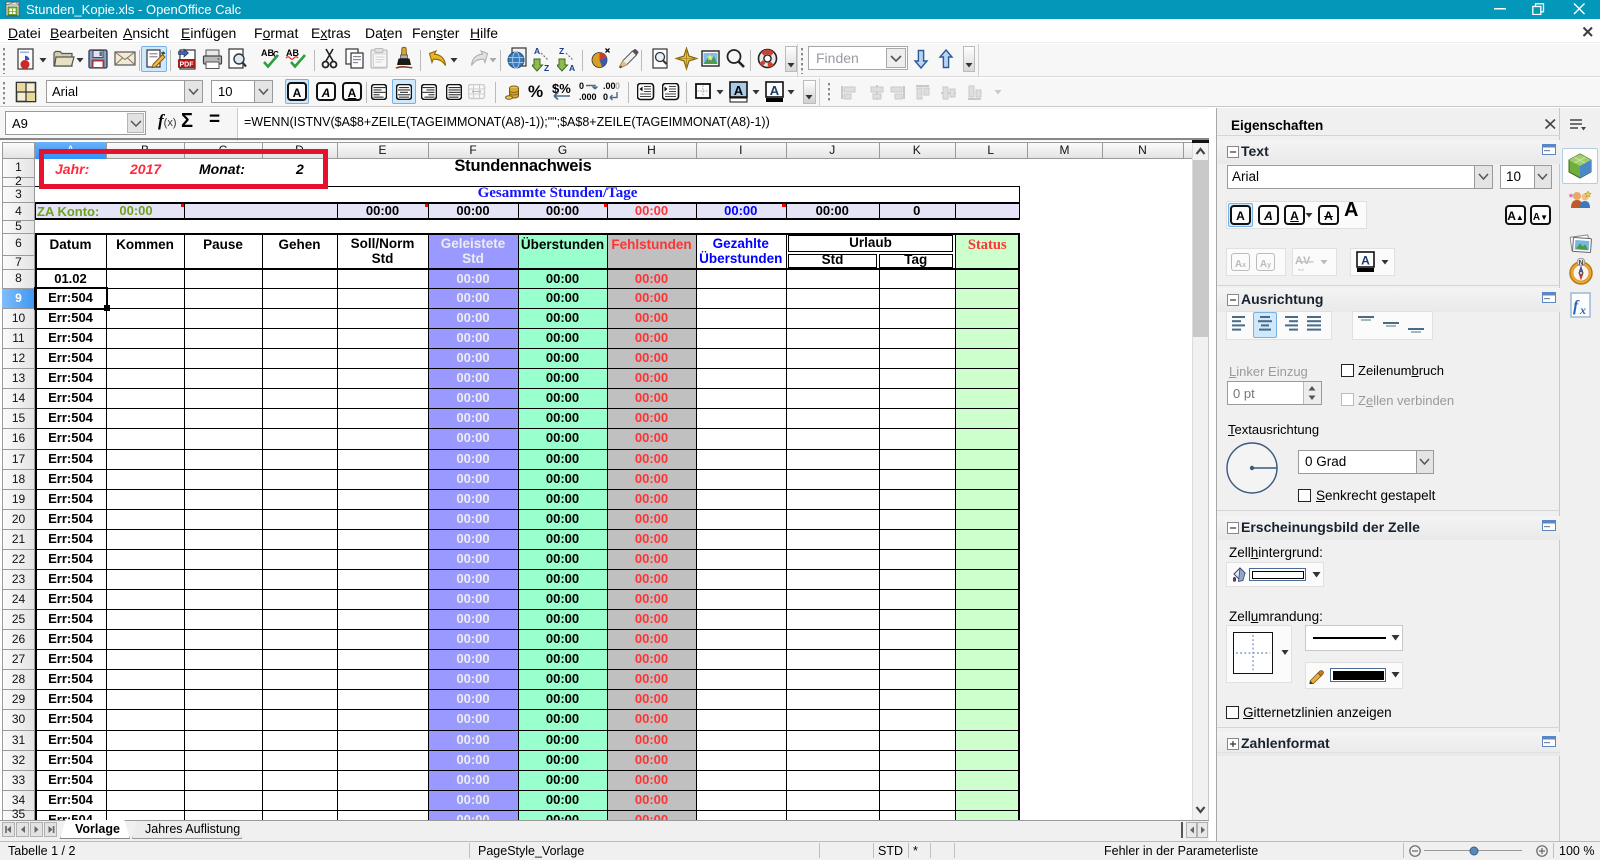 This screenshot has width=1600, height=860. What do you see at coordinates (1580, 263) in the screenshot?
I see `svg-text: N` at bounding box center [1580, 263].